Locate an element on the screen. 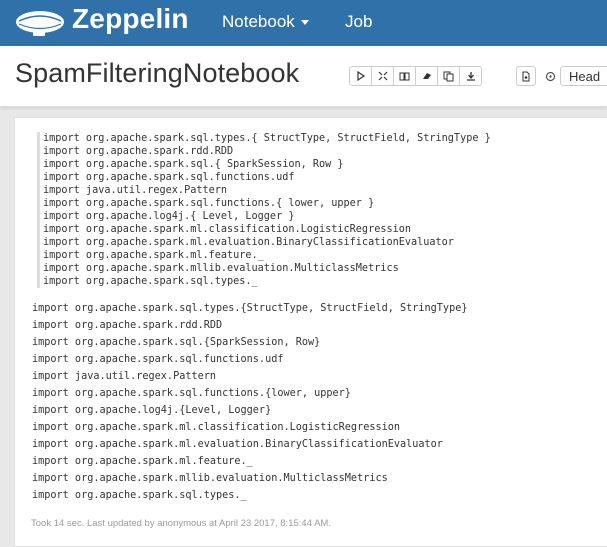 This screenshot has width=607, height=547. play-icon is located at coordinates (360, 76).